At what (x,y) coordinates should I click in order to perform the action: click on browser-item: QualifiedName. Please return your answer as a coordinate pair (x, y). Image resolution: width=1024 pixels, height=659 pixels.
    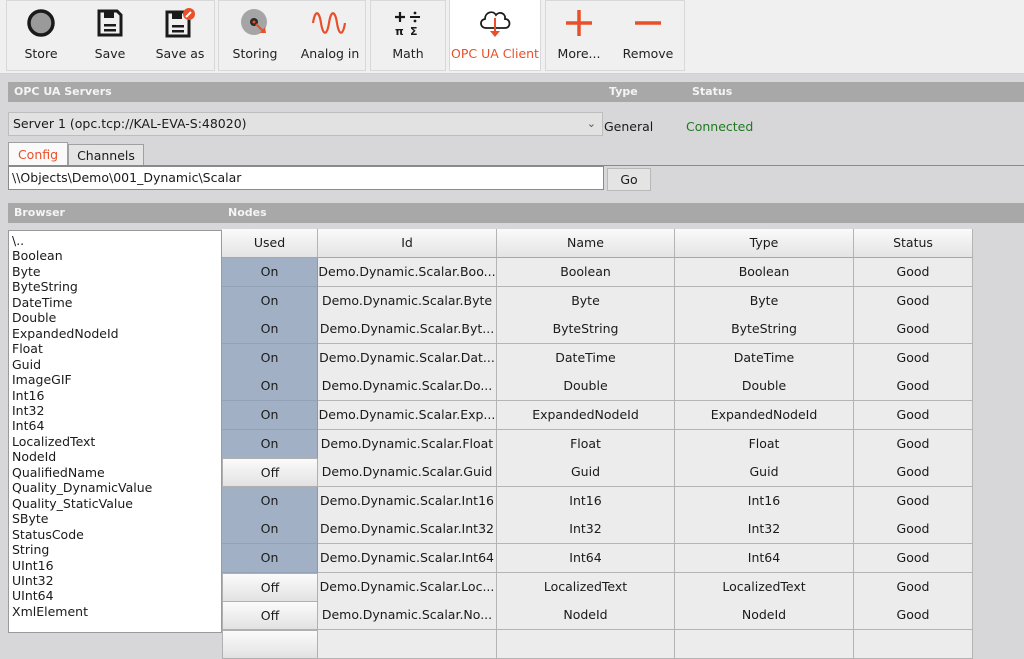
    Looking at the image, I should click on (116, 472).